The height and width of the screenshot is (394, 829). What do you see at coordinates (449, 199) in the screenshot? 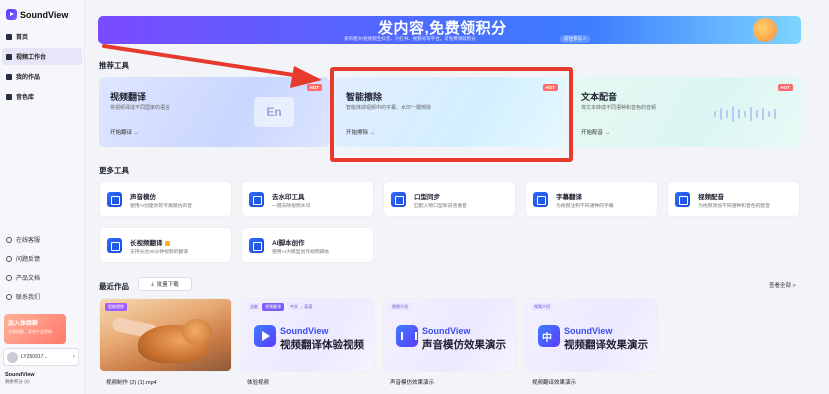
I see `tool-lip-sync: 口型同步 匹配人物口型和说话语音` at bounding box center [449, 199].